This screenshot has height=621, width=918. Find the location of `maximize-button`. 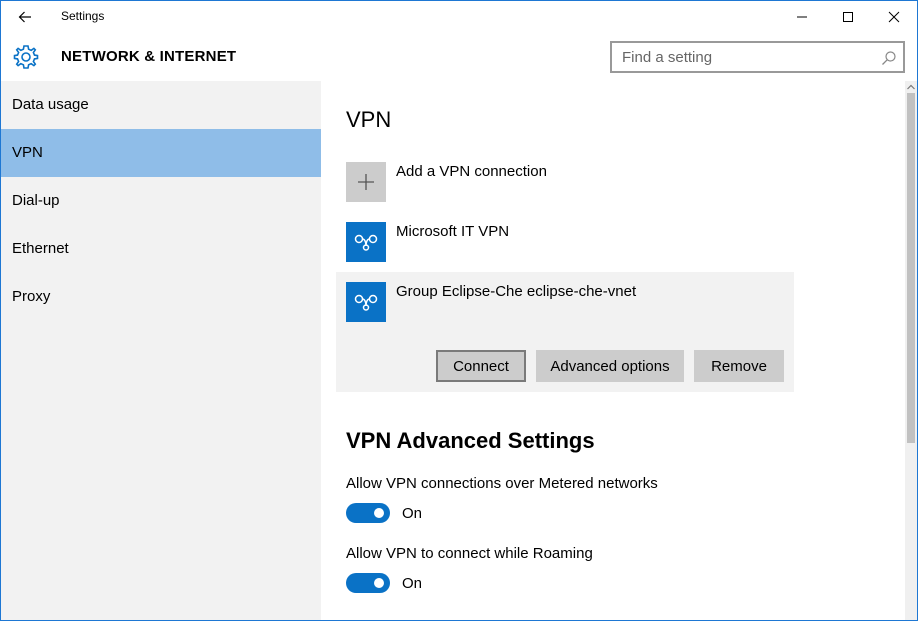

maximize-button is located at coordinates (848, 17).